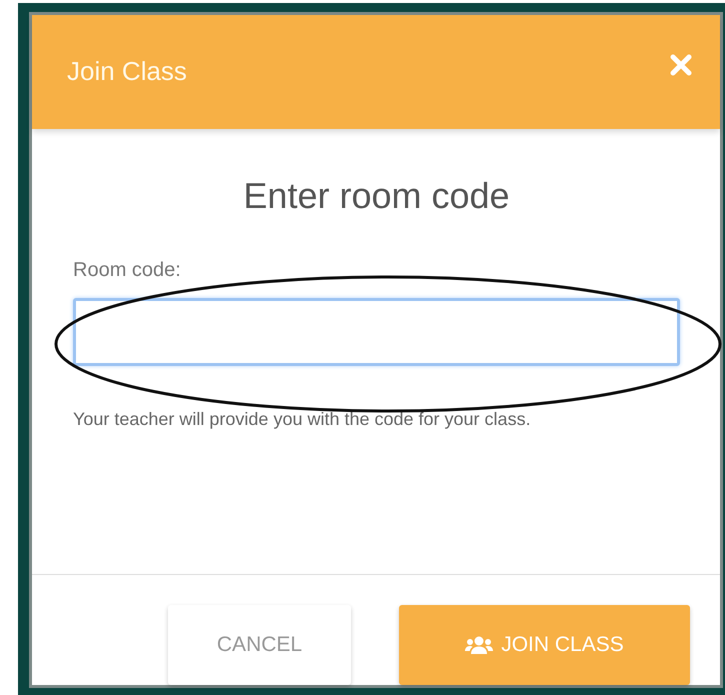 This screenshot has width=725, height=695. What do you see at coordinates (681, 65) in the screenshot?
I see `close-icon` at bounding box center [681, 65].